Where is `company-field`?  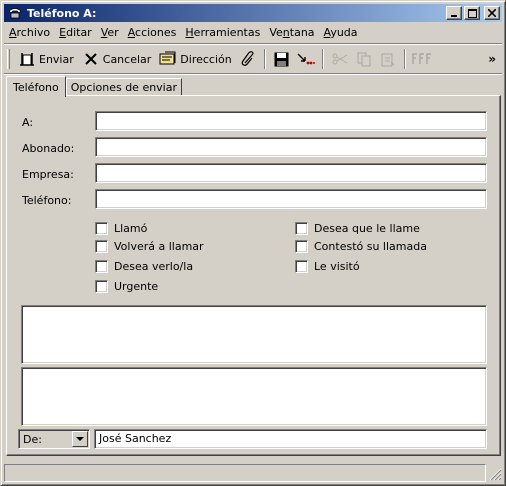 company-field is located at coordinates (291, 173).